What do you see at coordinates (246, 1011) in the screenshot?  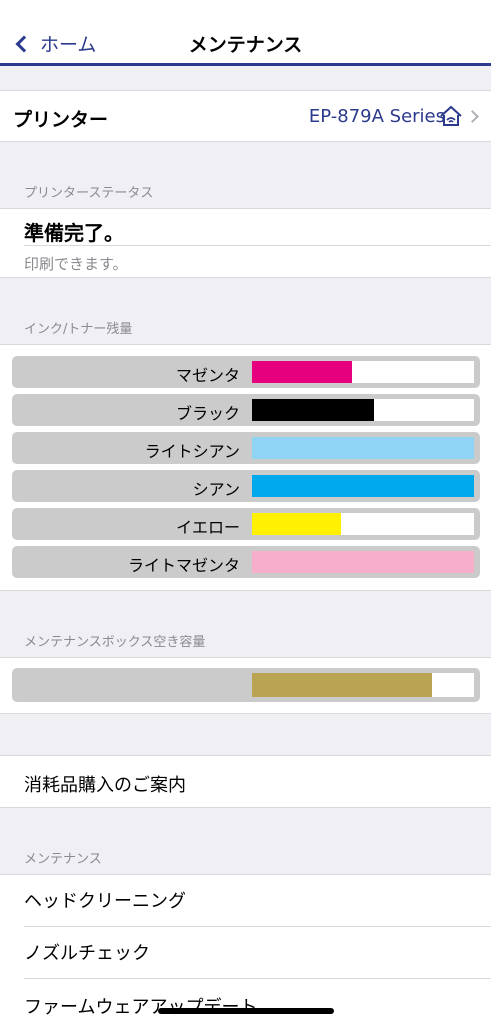 I see `home-indicator` at bounding box center [246, 1011].